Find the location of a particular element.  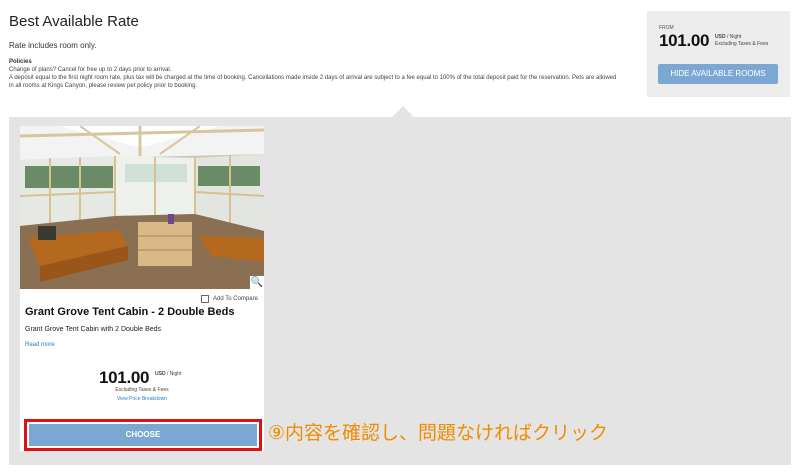

price-amount: 101.00 is located at coordinates (684, 40).